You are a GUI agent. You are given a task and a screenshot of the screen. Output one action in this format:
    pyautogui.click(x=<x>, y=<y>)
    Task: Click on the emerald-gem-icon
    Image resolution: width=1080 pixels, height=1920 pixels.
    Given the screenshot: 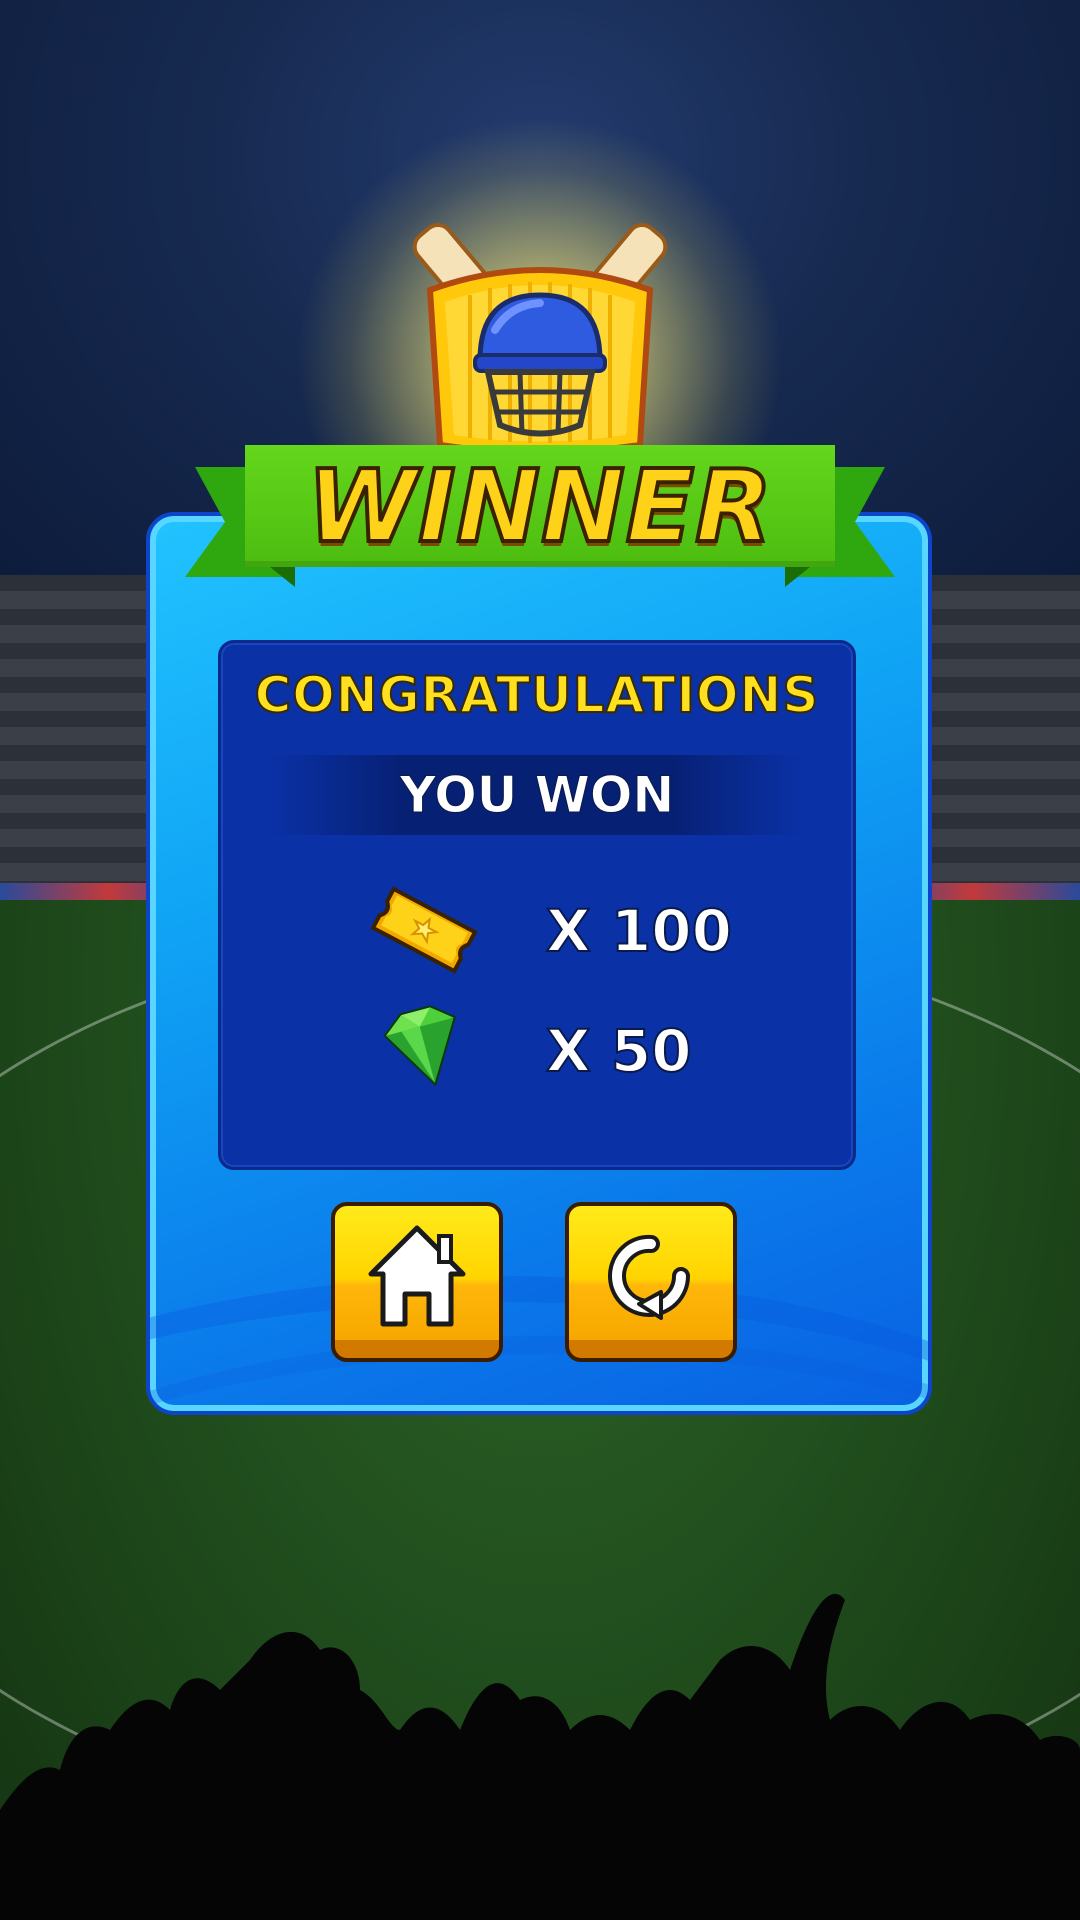 What is the action you would take?
    pyautogui.click(x=420, y=1046)
    